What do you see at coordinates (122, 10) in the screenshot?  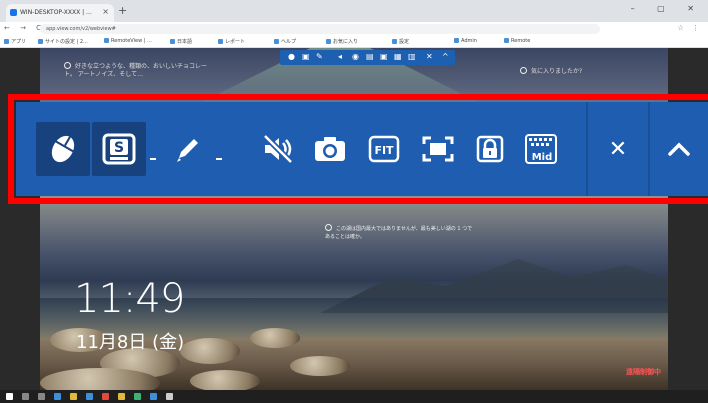 I see `new-tab-button: +` at bounding box center [122, 10].